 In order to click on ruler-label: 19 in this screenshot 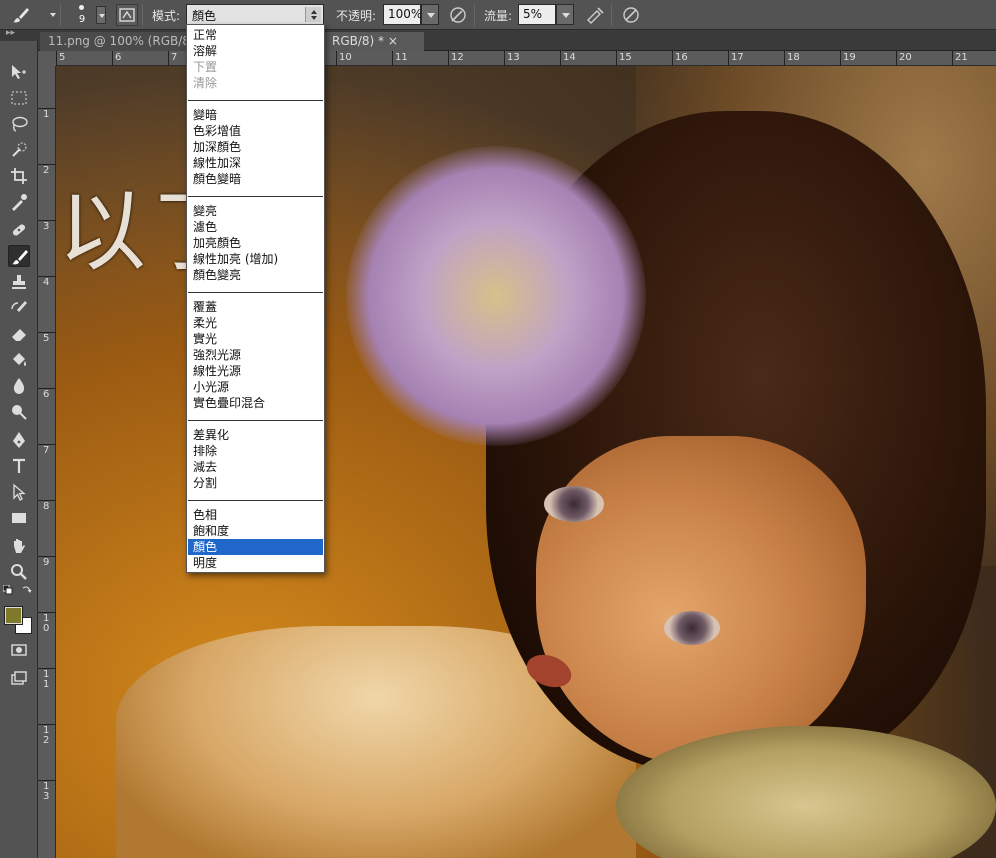, I will do `click(849, 57)`.